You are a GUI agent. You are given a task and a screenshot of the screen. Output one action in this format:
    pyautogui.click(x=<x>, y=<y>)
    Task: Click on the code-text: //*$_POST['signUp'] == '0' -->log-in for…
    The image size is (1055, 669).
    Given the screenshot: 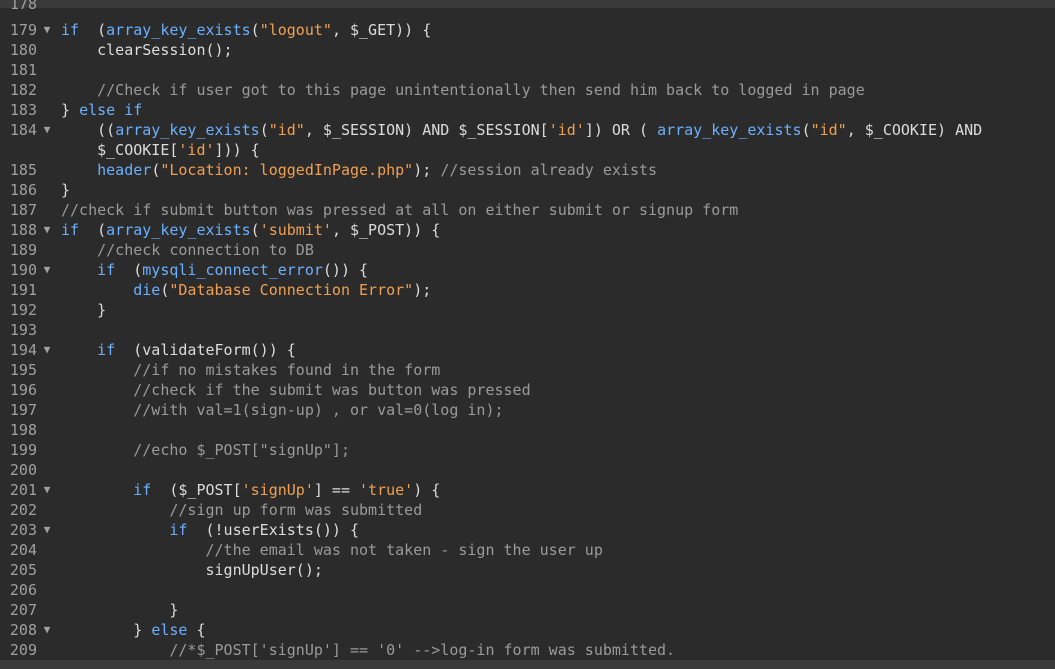 What is the action you would take?
    pyautogui.click(x=368, y=650)
    